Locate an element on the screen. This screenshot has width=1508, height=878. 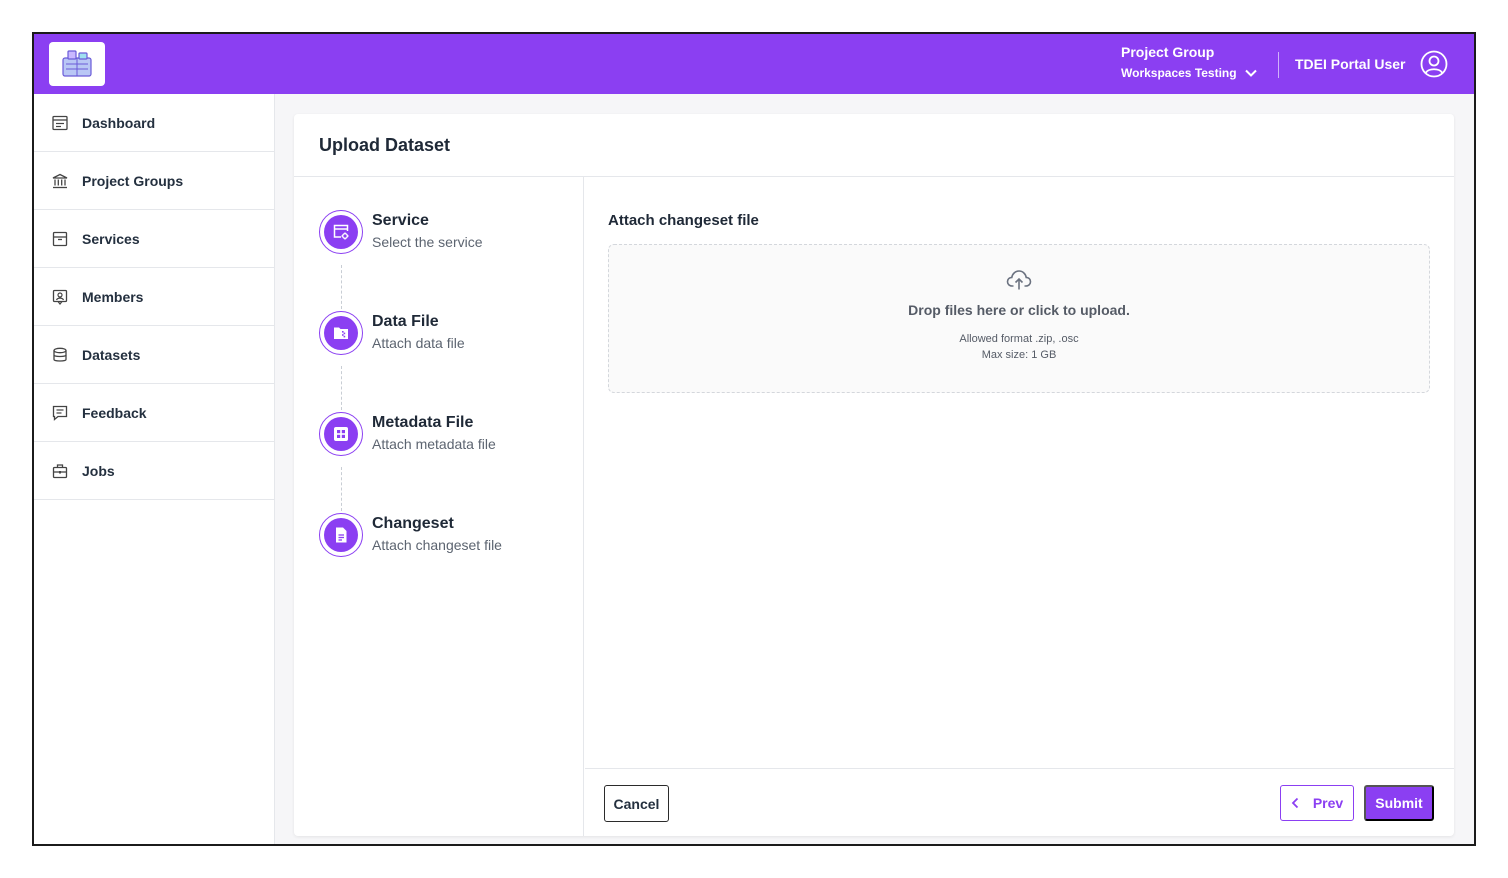
sidebar-item-datasets: Datasets is located at coordinates (154, 355).